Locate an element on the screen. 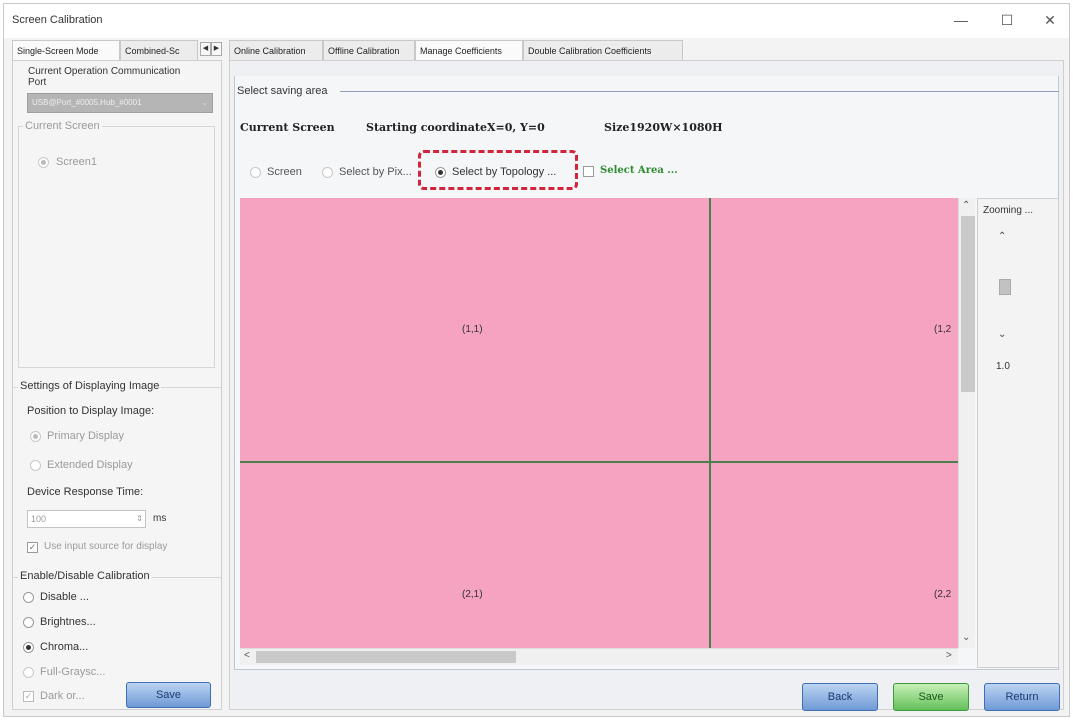 The image size is (1073, 720). response-time-input: 100 ⇕ is located at coordinates (86, 519).